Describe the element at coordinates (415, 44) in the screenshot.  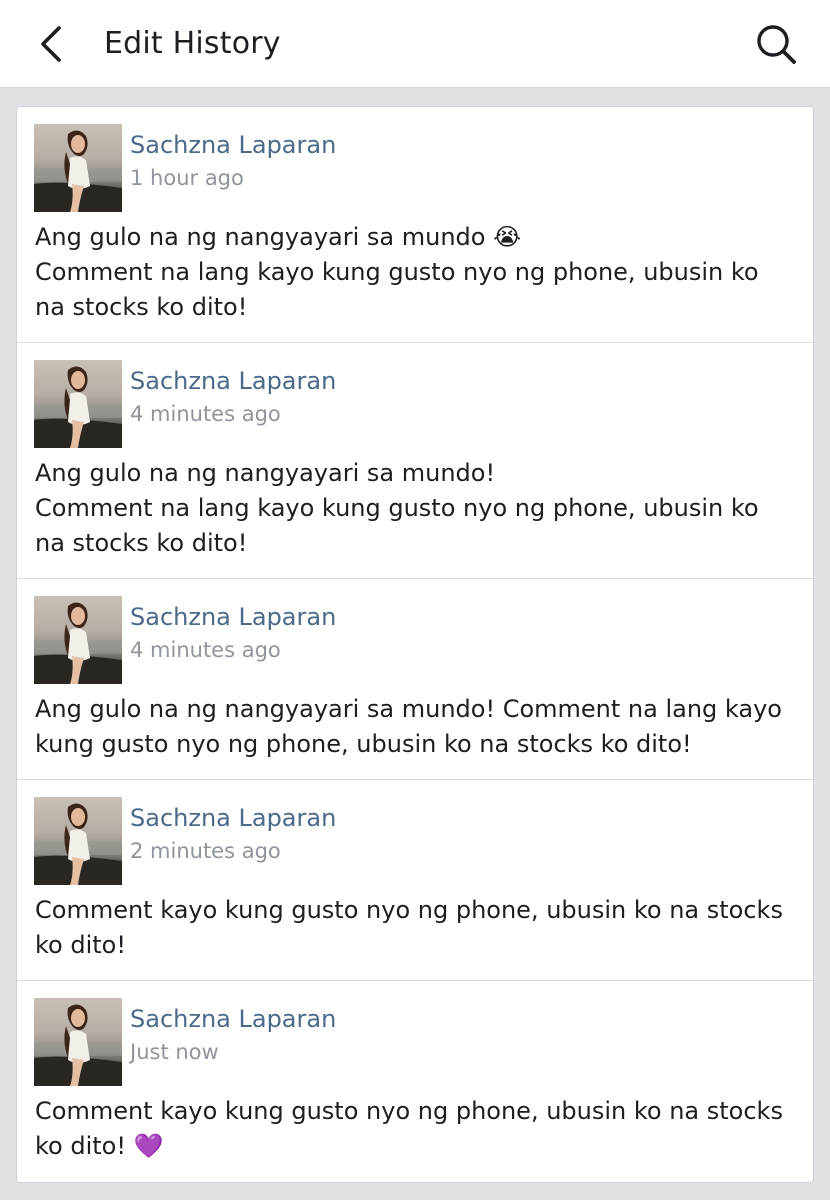
I see `top-app-bar: Edit History` at that location.